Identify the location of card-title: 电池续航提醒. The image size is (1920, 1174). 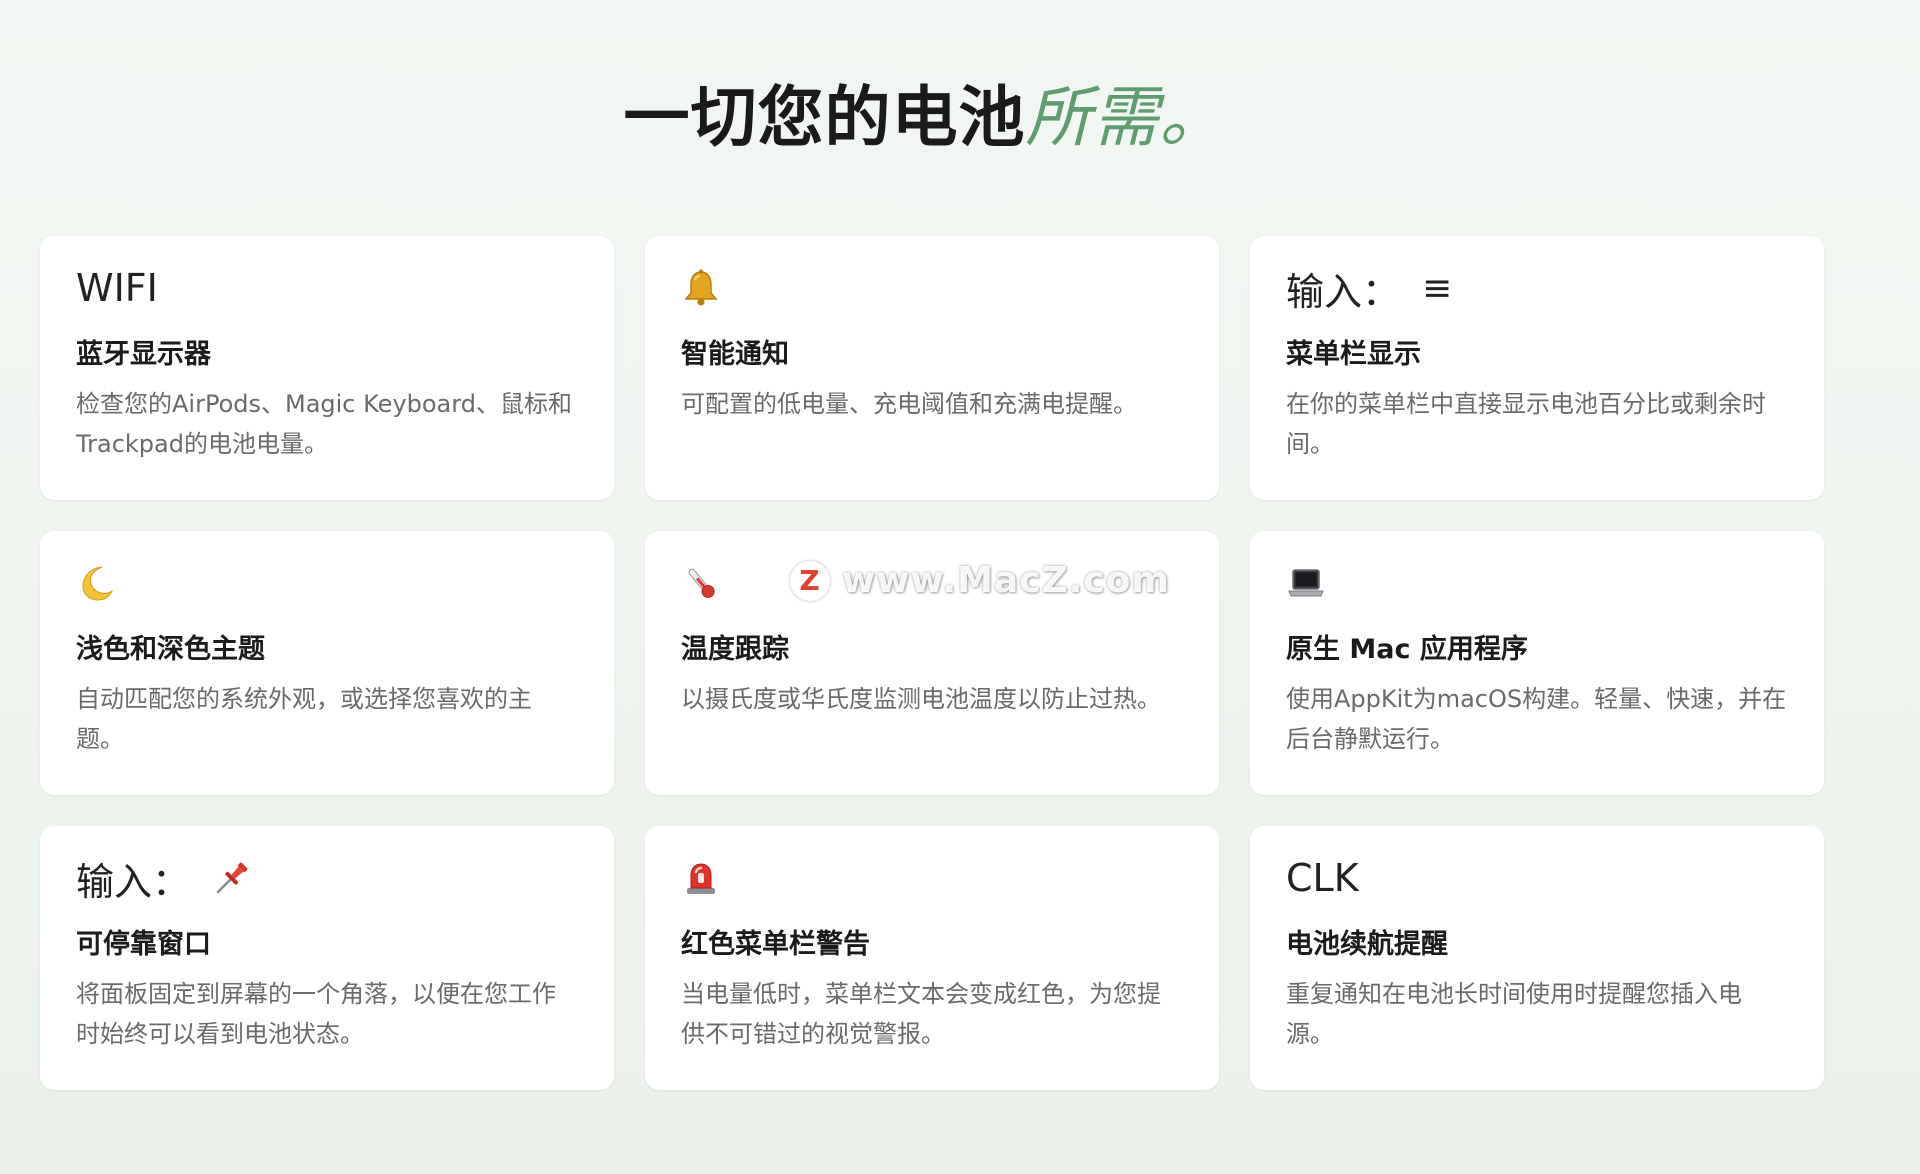
(1367, 944).